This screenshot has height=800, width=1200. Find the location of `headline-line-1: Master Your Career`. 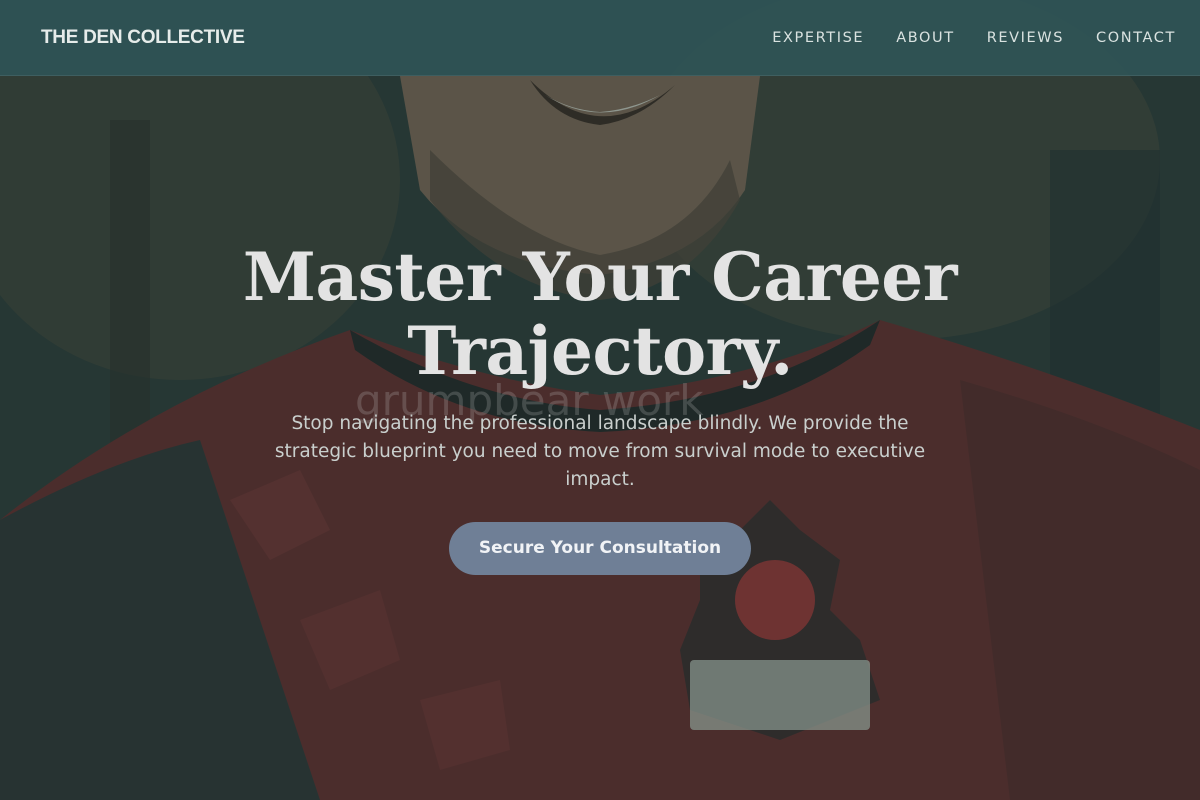

headline-line-1: Master Your Career is located at coordinates (600, 277).